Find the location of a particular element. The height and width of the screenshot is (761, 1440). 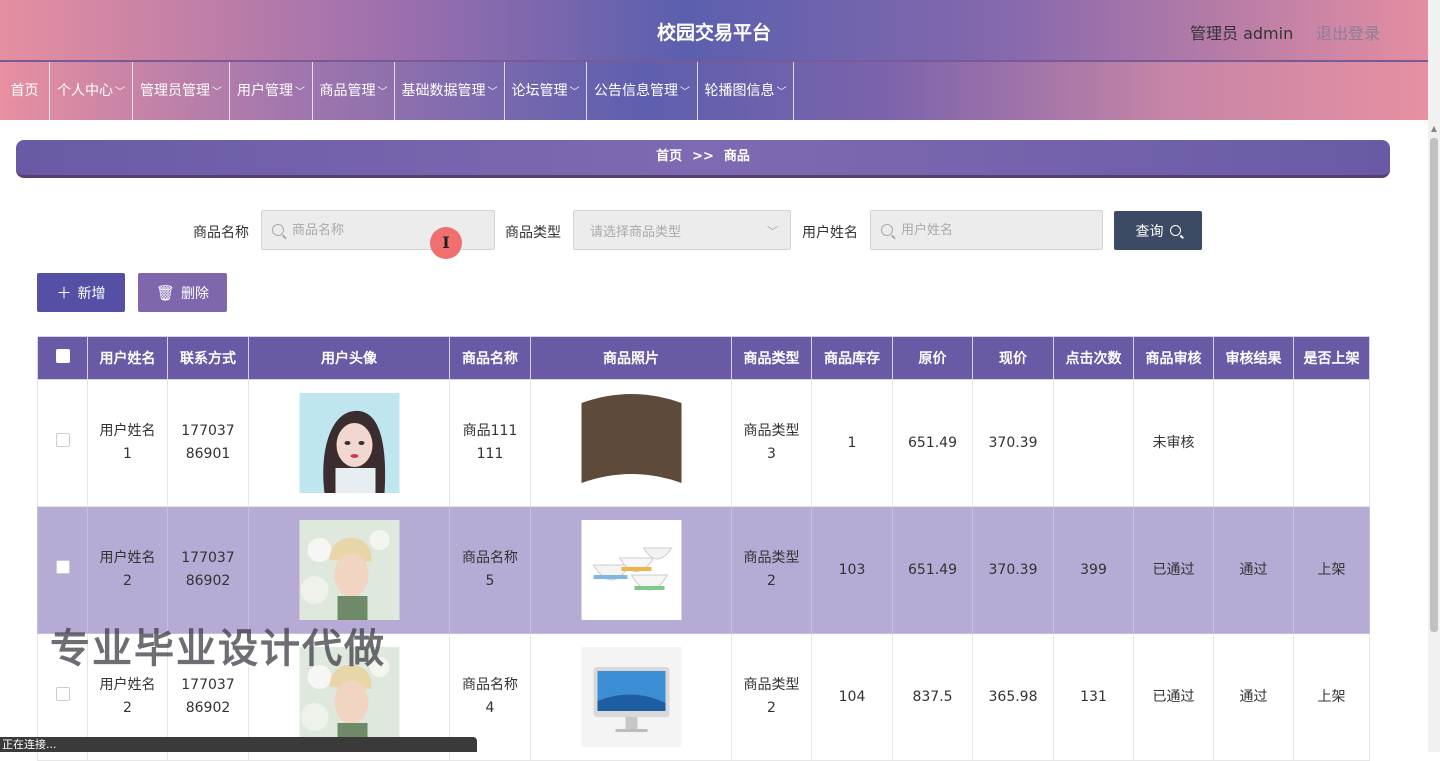

nav-item-2: 管理员管理 ﹀ is located at coordinates (181, 91).